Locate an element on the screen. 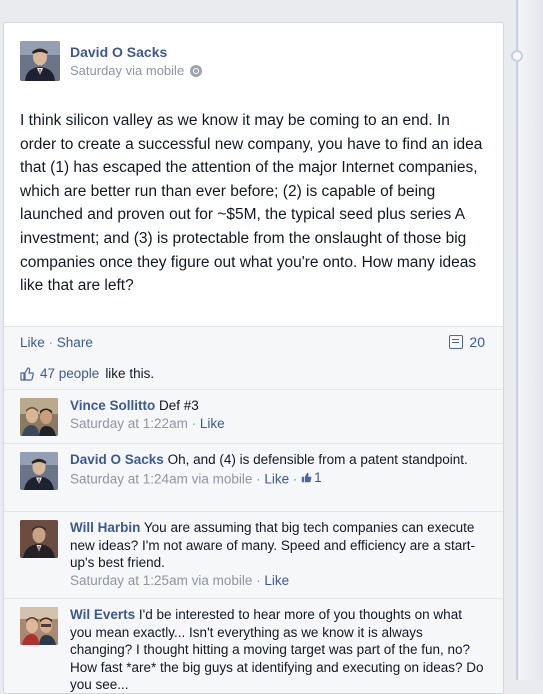 This screenshot has height=694, width=543. comment-text: Def #3 is located at coordinates (179, 405).